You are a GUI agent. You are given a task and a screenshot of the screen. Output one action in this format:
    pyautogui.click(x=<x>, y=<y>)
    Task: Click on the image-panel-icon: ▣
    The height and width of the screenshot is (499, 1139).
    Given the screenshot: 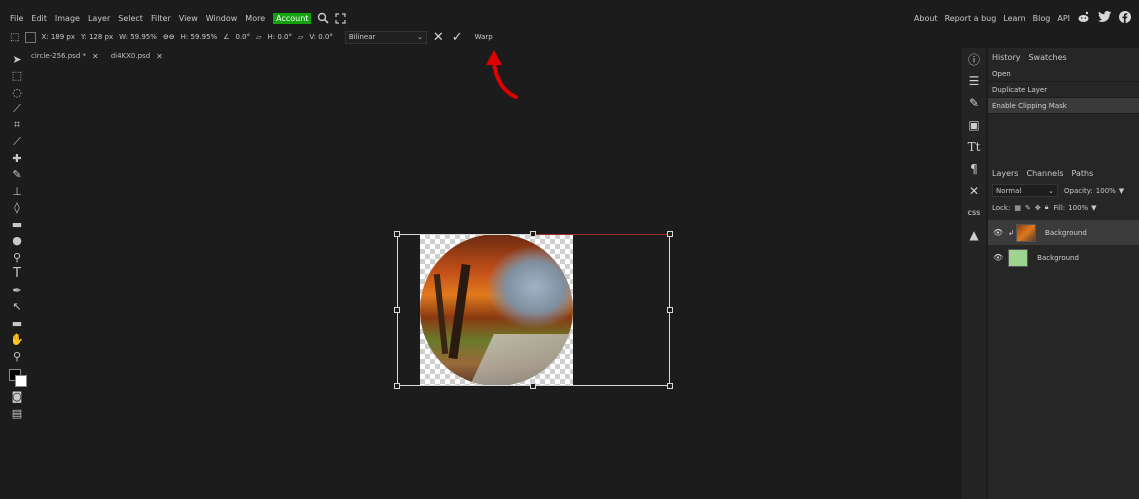 What is the action you would take?
    pyautogui.click(x=974, y=125)
    